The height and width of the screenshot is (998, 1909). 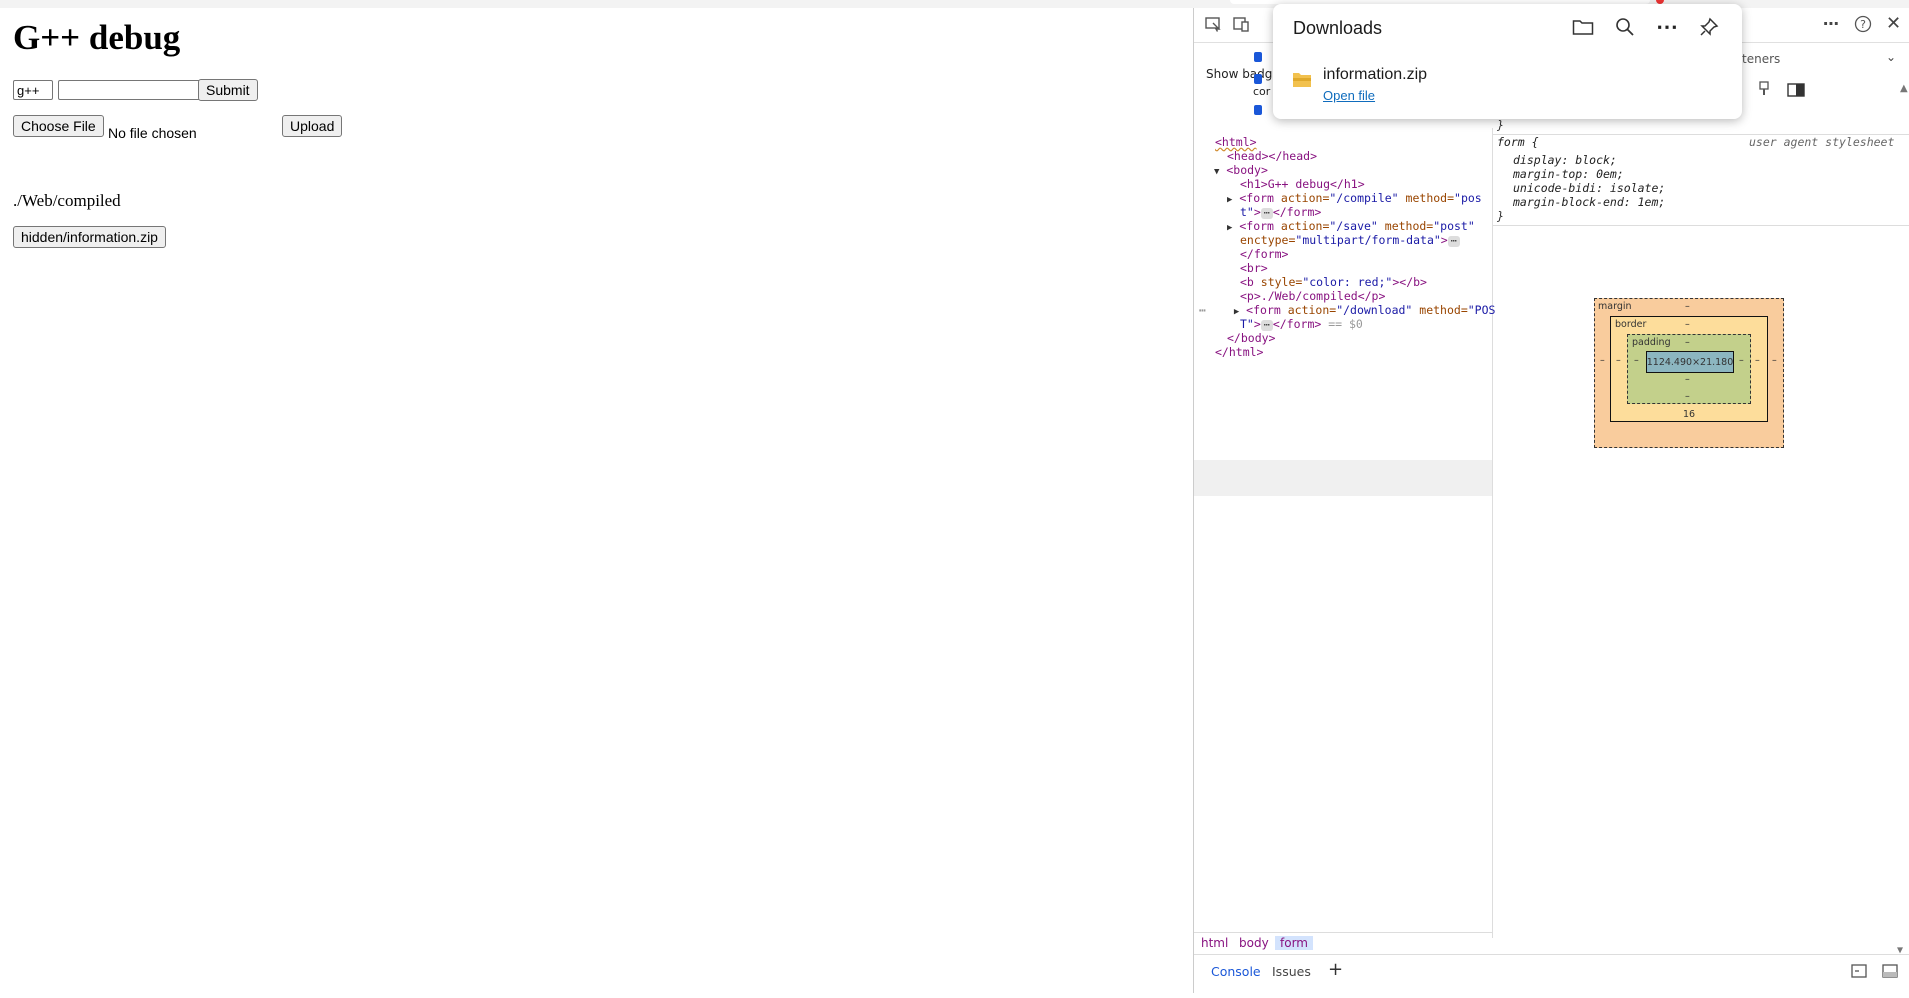 I want to click on device-toolbar-icon, so click(x=1241, y=26).